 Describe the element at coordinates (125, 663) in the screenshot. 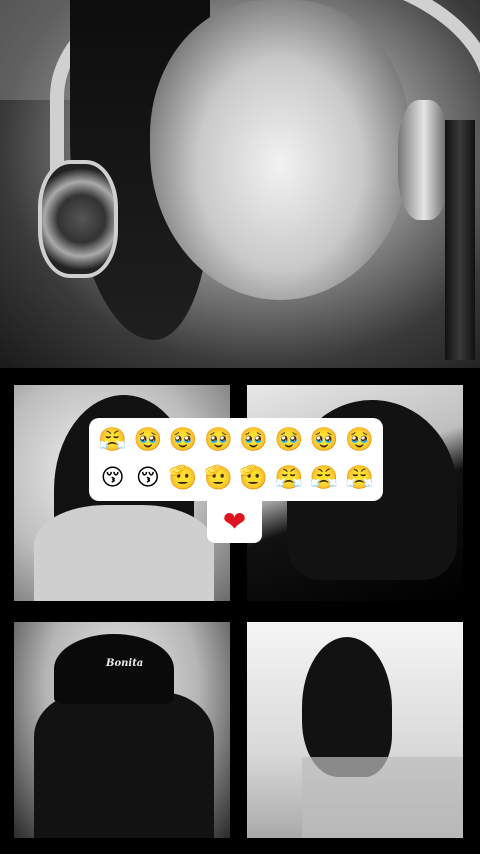

I see `cap-logo-text: Bonita` at that location.